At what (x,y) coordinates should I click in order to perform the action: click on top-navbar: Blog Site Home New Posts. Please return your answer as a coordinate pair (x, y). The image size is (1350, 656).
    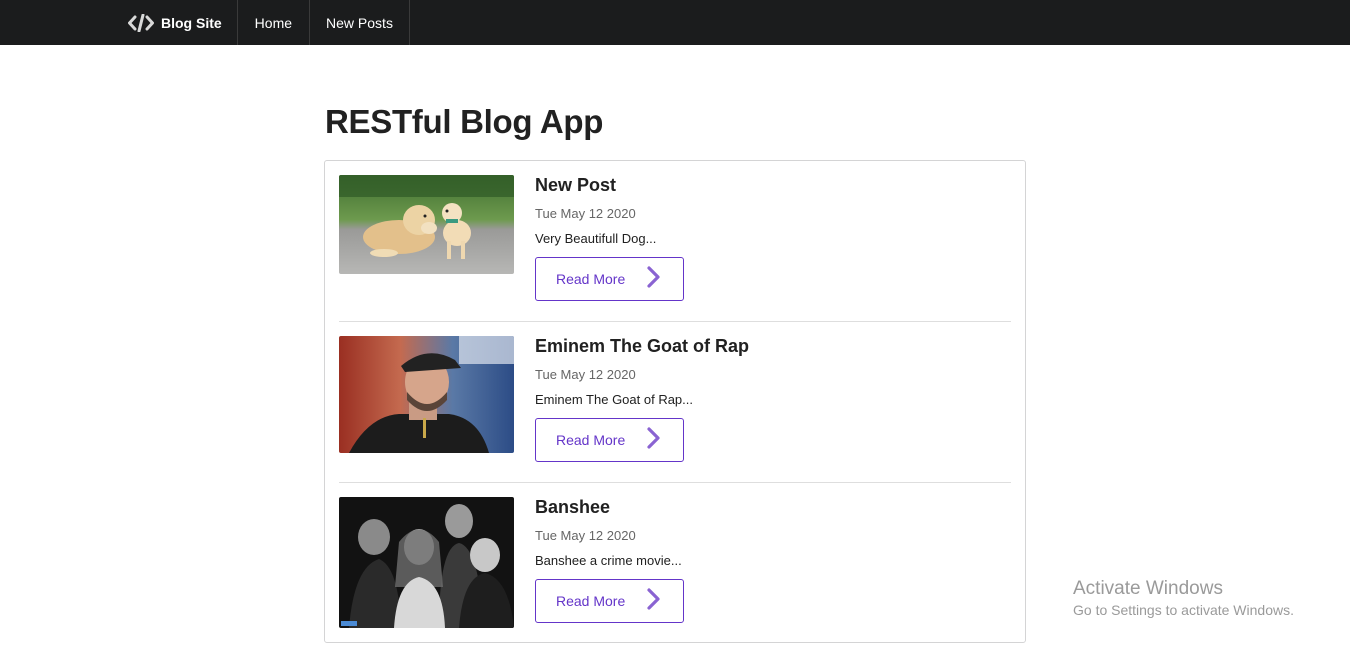
    Looking at the image, I should click on (675, 22).